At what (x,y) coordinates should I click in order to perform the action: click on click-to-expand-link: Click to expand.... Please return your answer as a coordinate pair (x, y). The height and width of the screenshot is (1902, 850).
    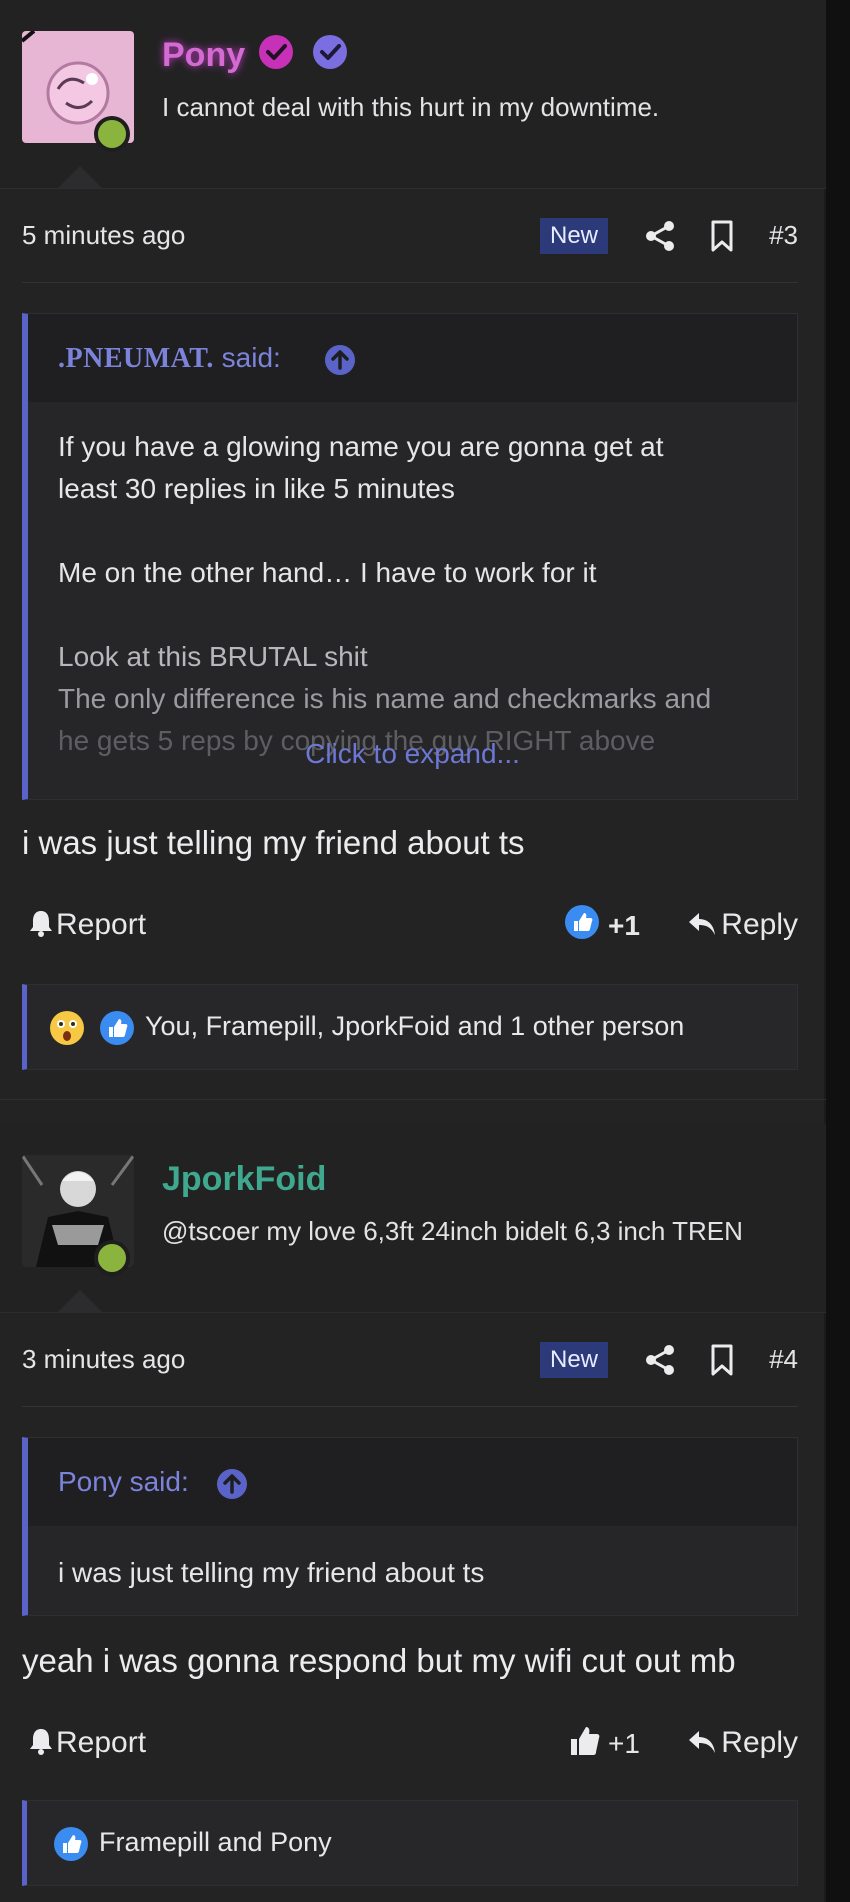
    Looking at the image, I should click on (412, 754).